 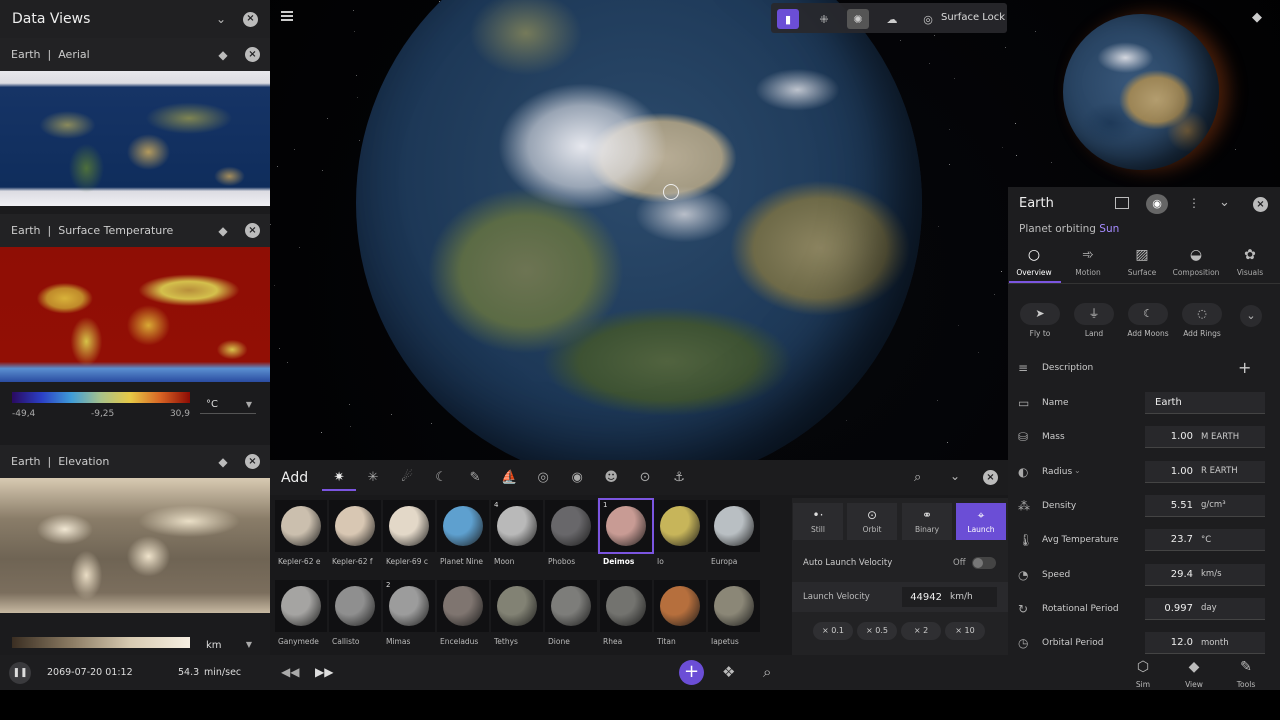 What do you see at coordinates (517, 526) in the screenshot?
I see `object-tile: 4` at bounding box center [517, 526].